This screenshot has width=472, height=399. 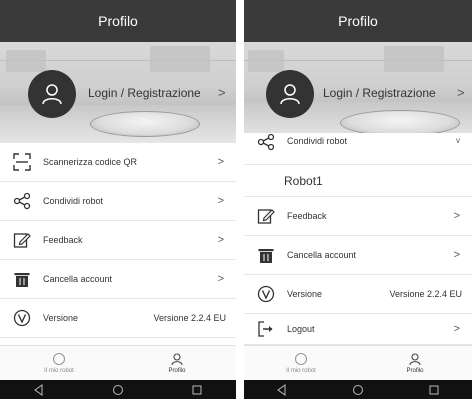 I want to click on qr-scan-icon, so click(x=22, y=162).